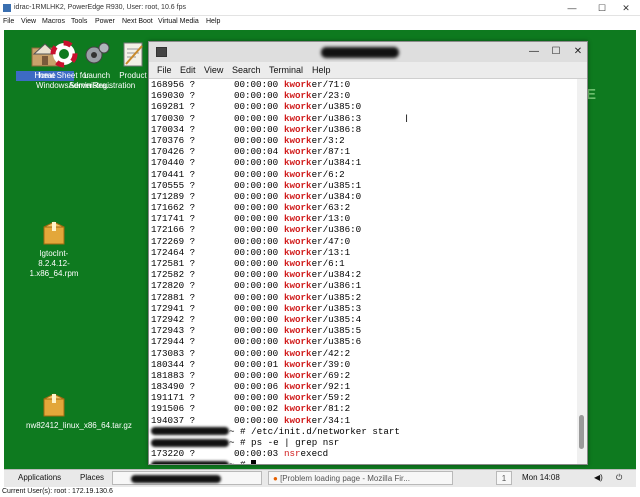 Image resolution: width=640 pixels, height=497 pixels. What do you see at coordinates (331, 241) in the screenshot?
I see `cmd-rest: er/47:0` at bounding box center [331, 241].